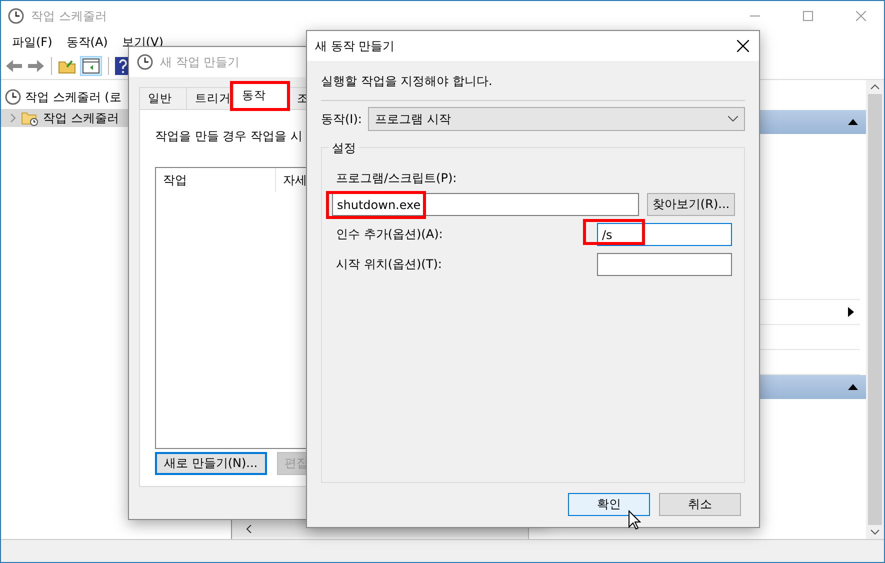 Image resolution: width=885 pixels, height=563 pixels. Describe the element at coordinates (87, 42) in the screenshot. I see `menu-item: 동작(A)` at that location.